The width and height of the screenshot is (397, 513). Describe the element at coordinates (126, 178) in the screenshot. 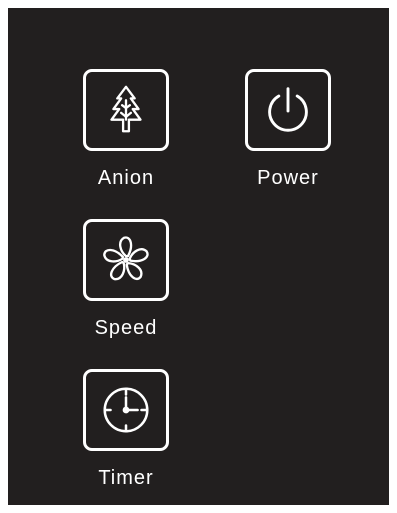

I see `anion-label: Anion` at that location.